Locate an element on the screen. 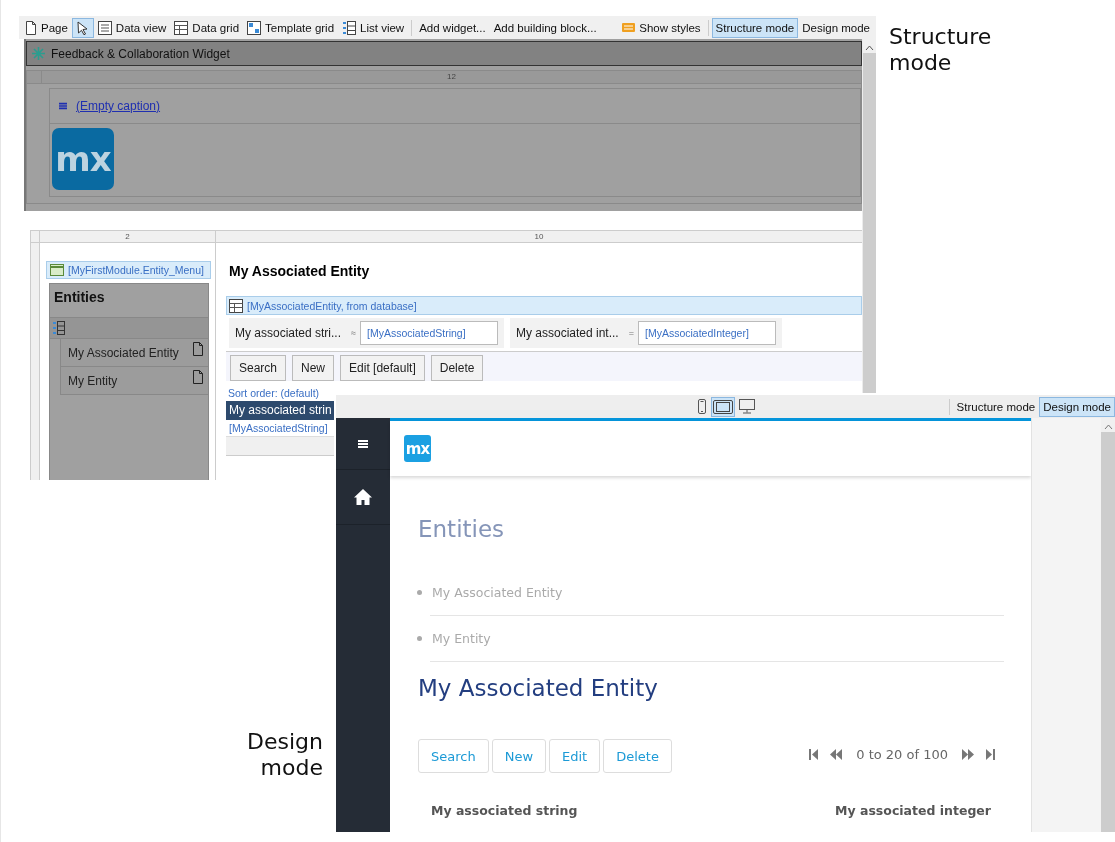 Image resolution: width=1115 pixels, height=842 pixels. grid-button: Search is located at coordinates (258, 368).